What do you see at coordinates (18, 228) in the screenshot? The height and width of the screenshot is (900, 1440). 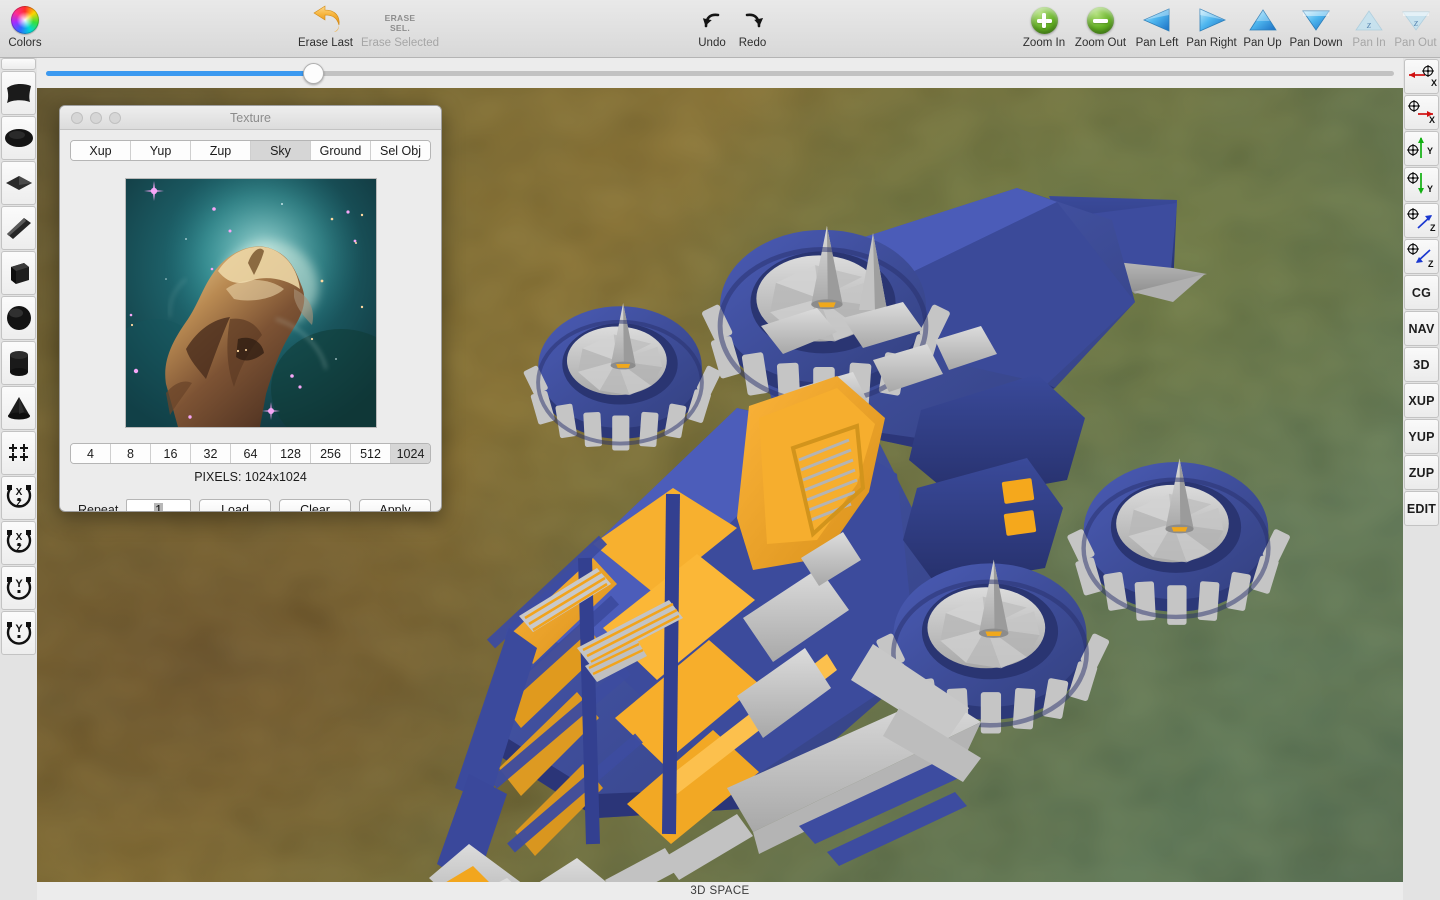 I see `tool-wedge` at bounding box center [18, 228].